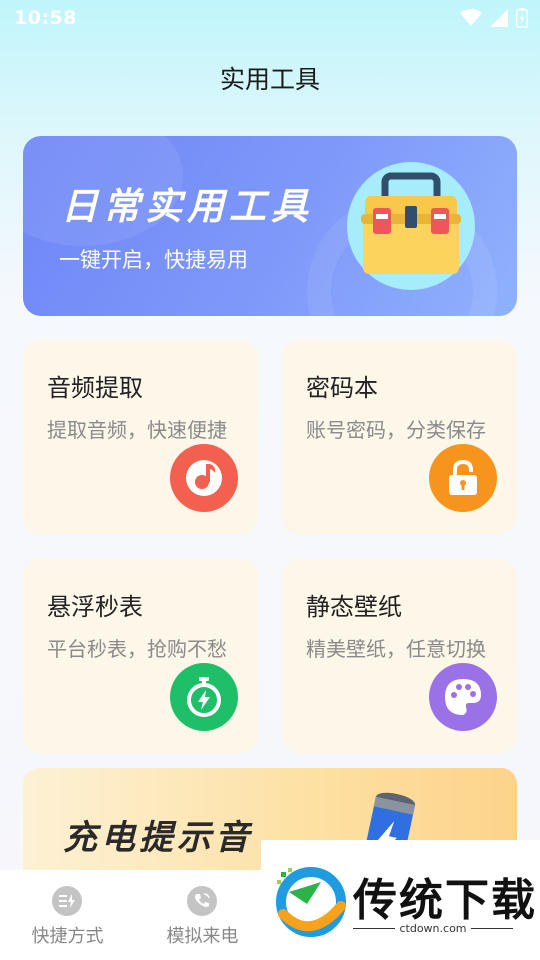  I want to click on tab-shortcuts: 快捷方式, so click(67, 915).